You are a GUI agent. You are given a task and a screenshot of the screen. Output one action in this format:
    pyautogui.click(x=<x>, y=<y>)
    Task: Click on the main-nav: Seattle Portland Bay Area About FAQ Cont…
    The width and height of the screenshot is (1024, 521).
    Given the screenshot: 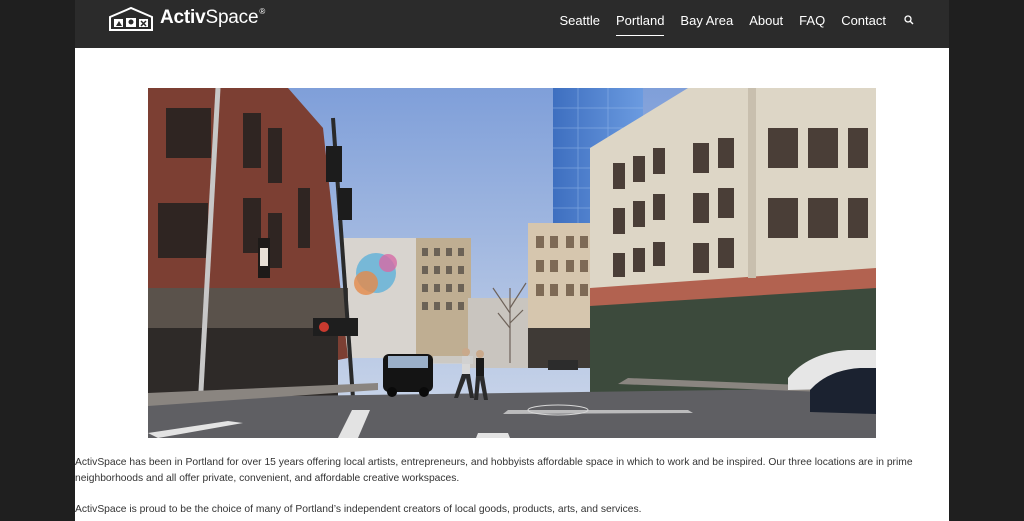 What is the action you would take?
    pyautogui.click(x=729, y=20)
    